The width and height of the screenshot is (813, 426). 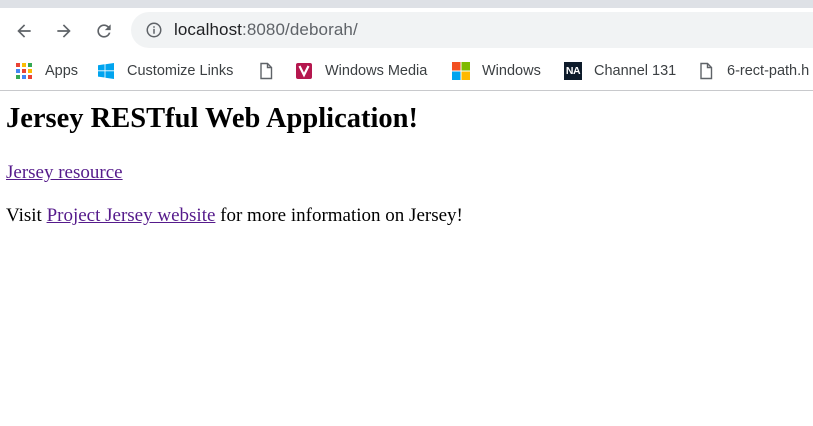 I want to click on url-path: :8080/deborah/, so click(x=300, y=29).